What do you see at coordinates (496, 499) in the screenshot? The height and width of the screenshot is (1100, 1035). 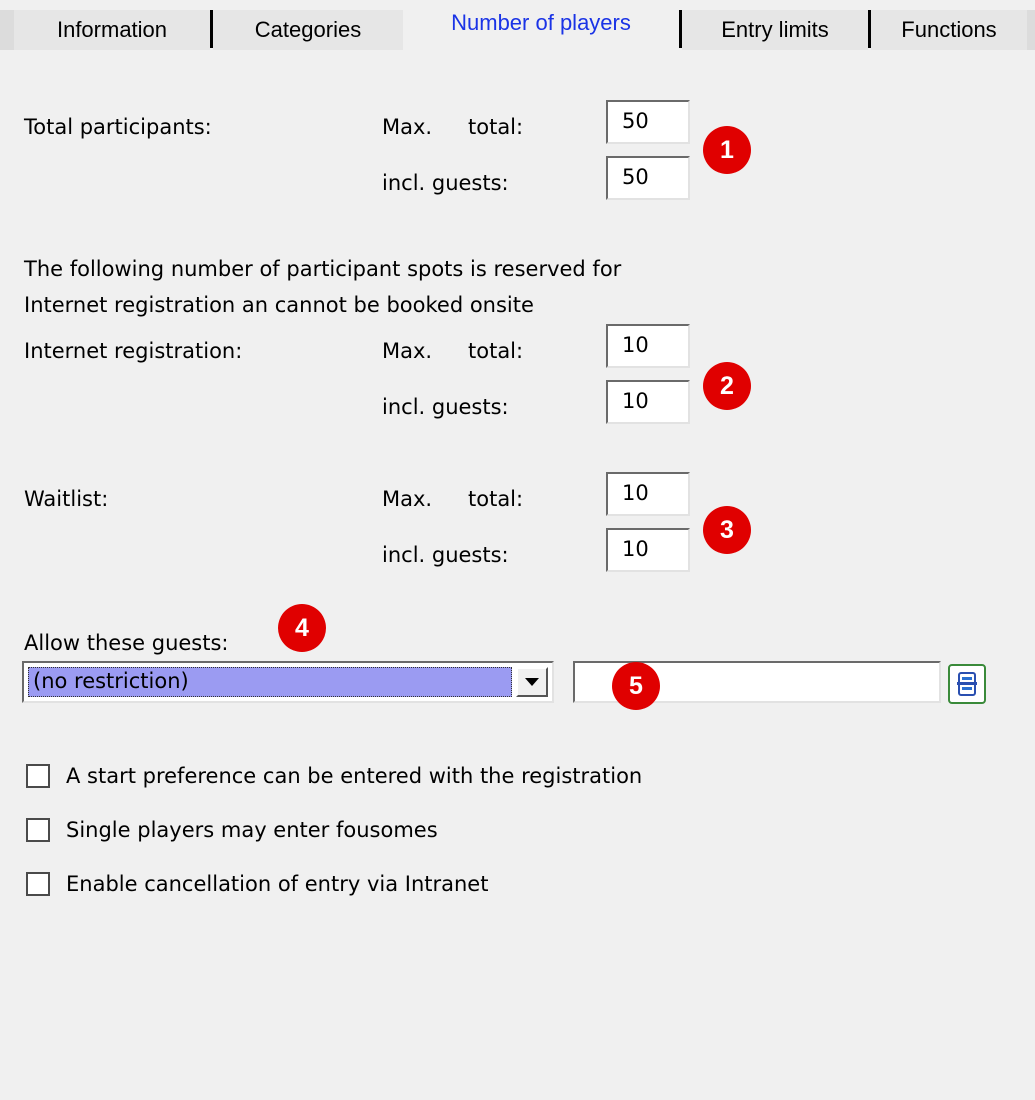 I see `waitlist-total-label: total:` at bounding box center [496, 499].